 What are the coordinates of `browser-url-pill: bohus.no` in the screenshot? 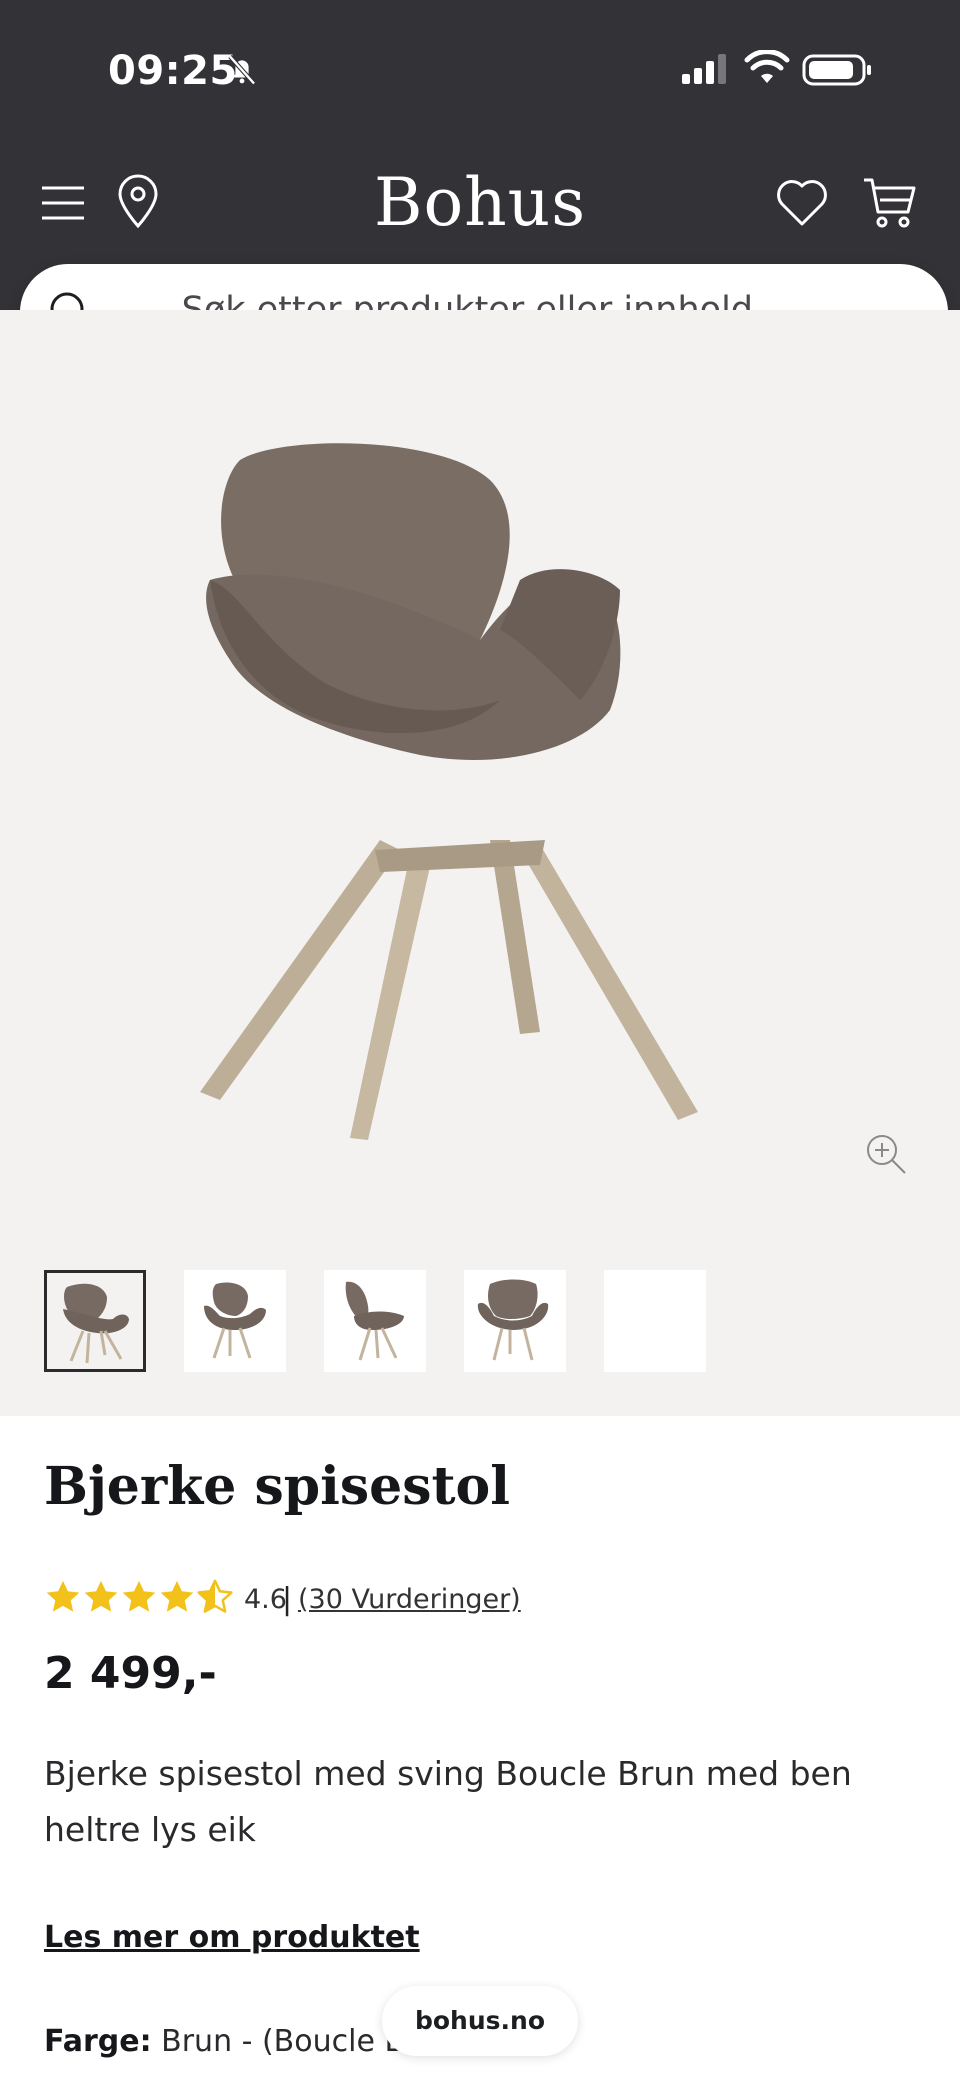 It's located at (480, 2021).